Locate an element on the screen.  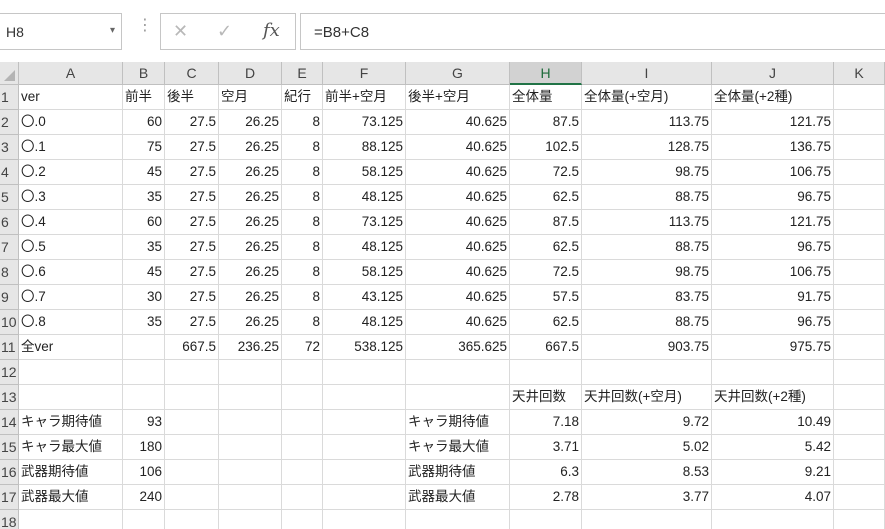
cell-b15: 180 is located at coordinates (144, 447).